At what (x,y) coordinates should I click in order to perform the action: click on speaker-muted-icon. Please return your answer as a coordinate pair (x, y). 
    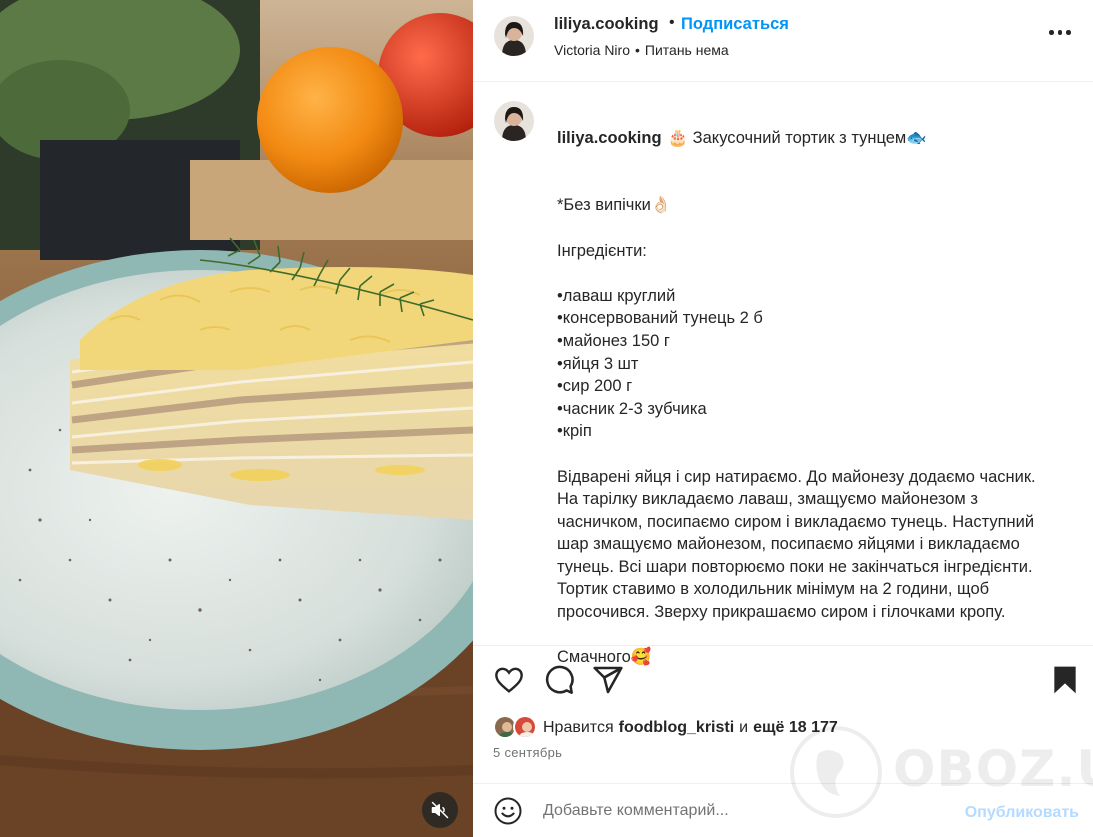
    Looking at the image, I should click on (440, 810).